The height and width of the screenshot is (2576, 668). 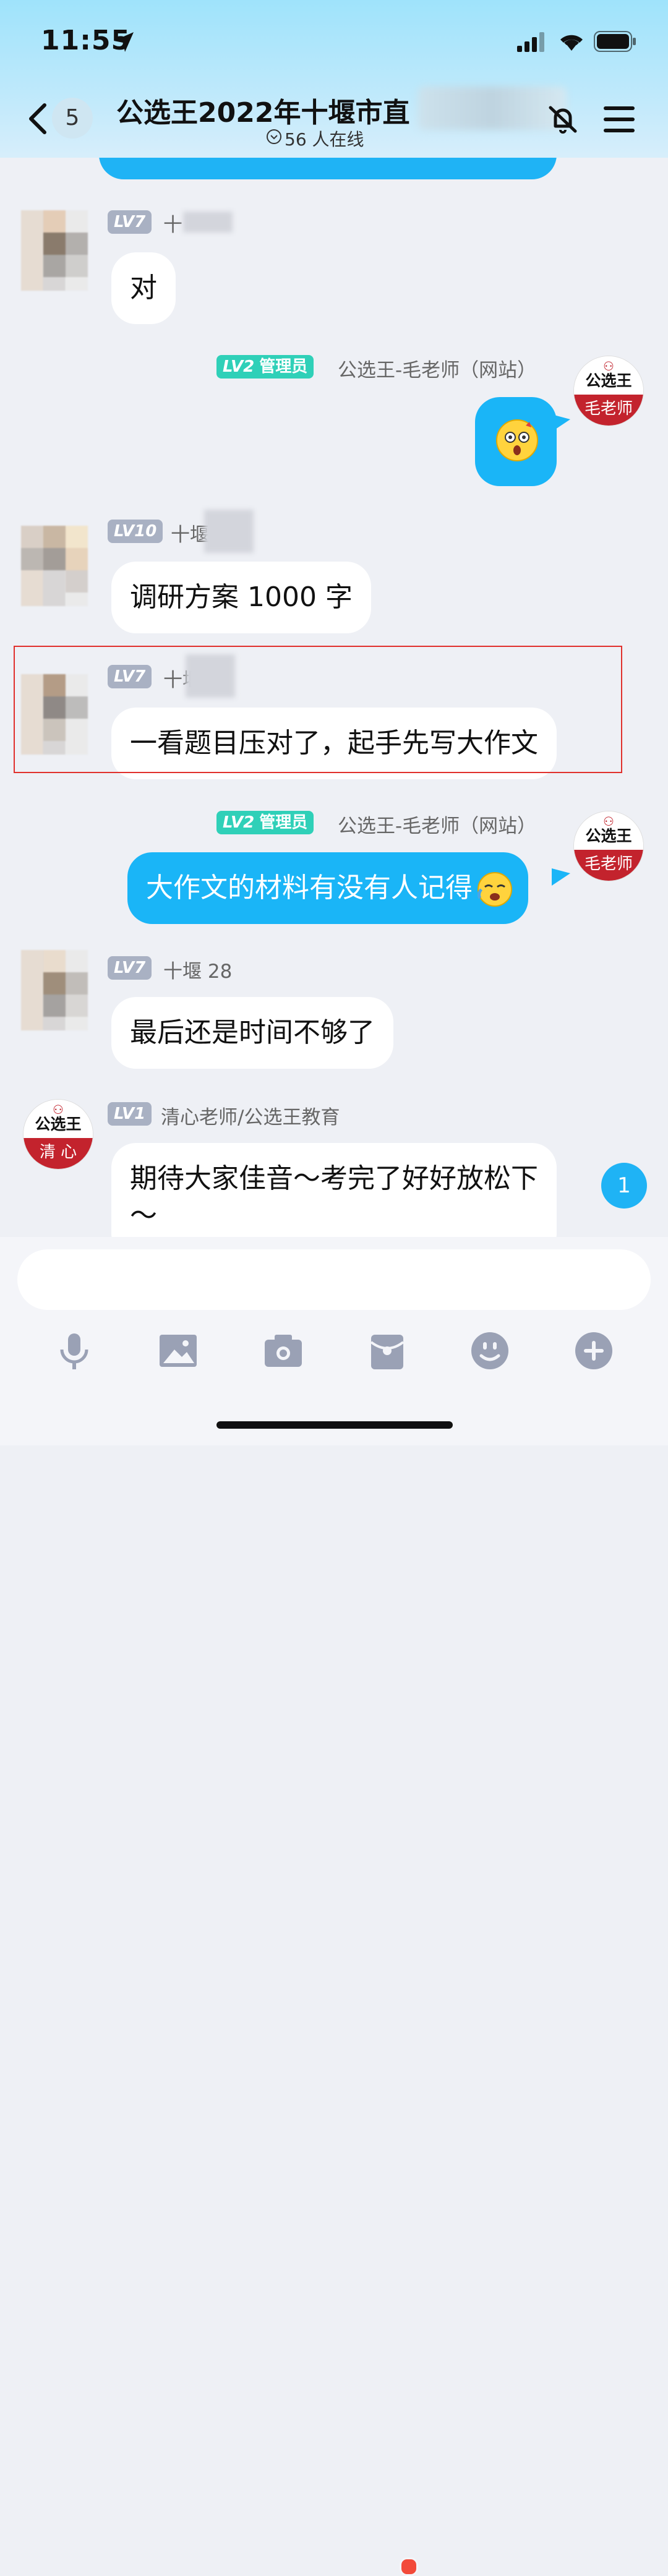 What do you see at coordinates (74, 1351) in the screenshot?
I see `mic-icon` at bounding box center [74, 1351].